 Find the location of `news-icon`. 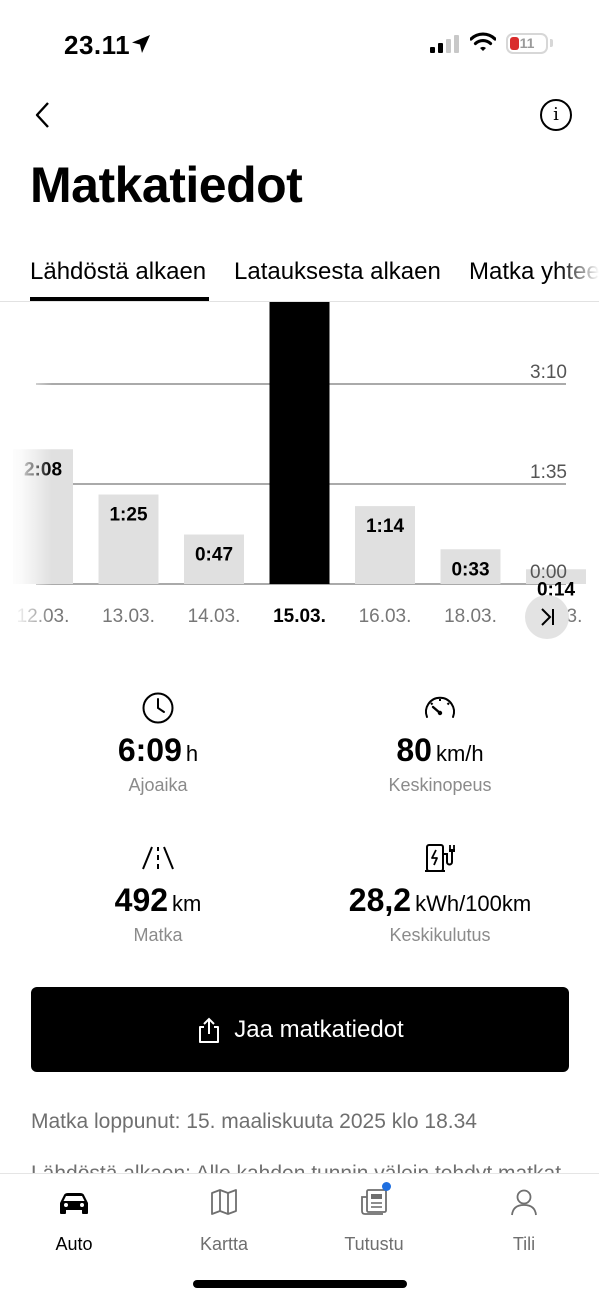

news-icon is located at coordinates (374, 1202).